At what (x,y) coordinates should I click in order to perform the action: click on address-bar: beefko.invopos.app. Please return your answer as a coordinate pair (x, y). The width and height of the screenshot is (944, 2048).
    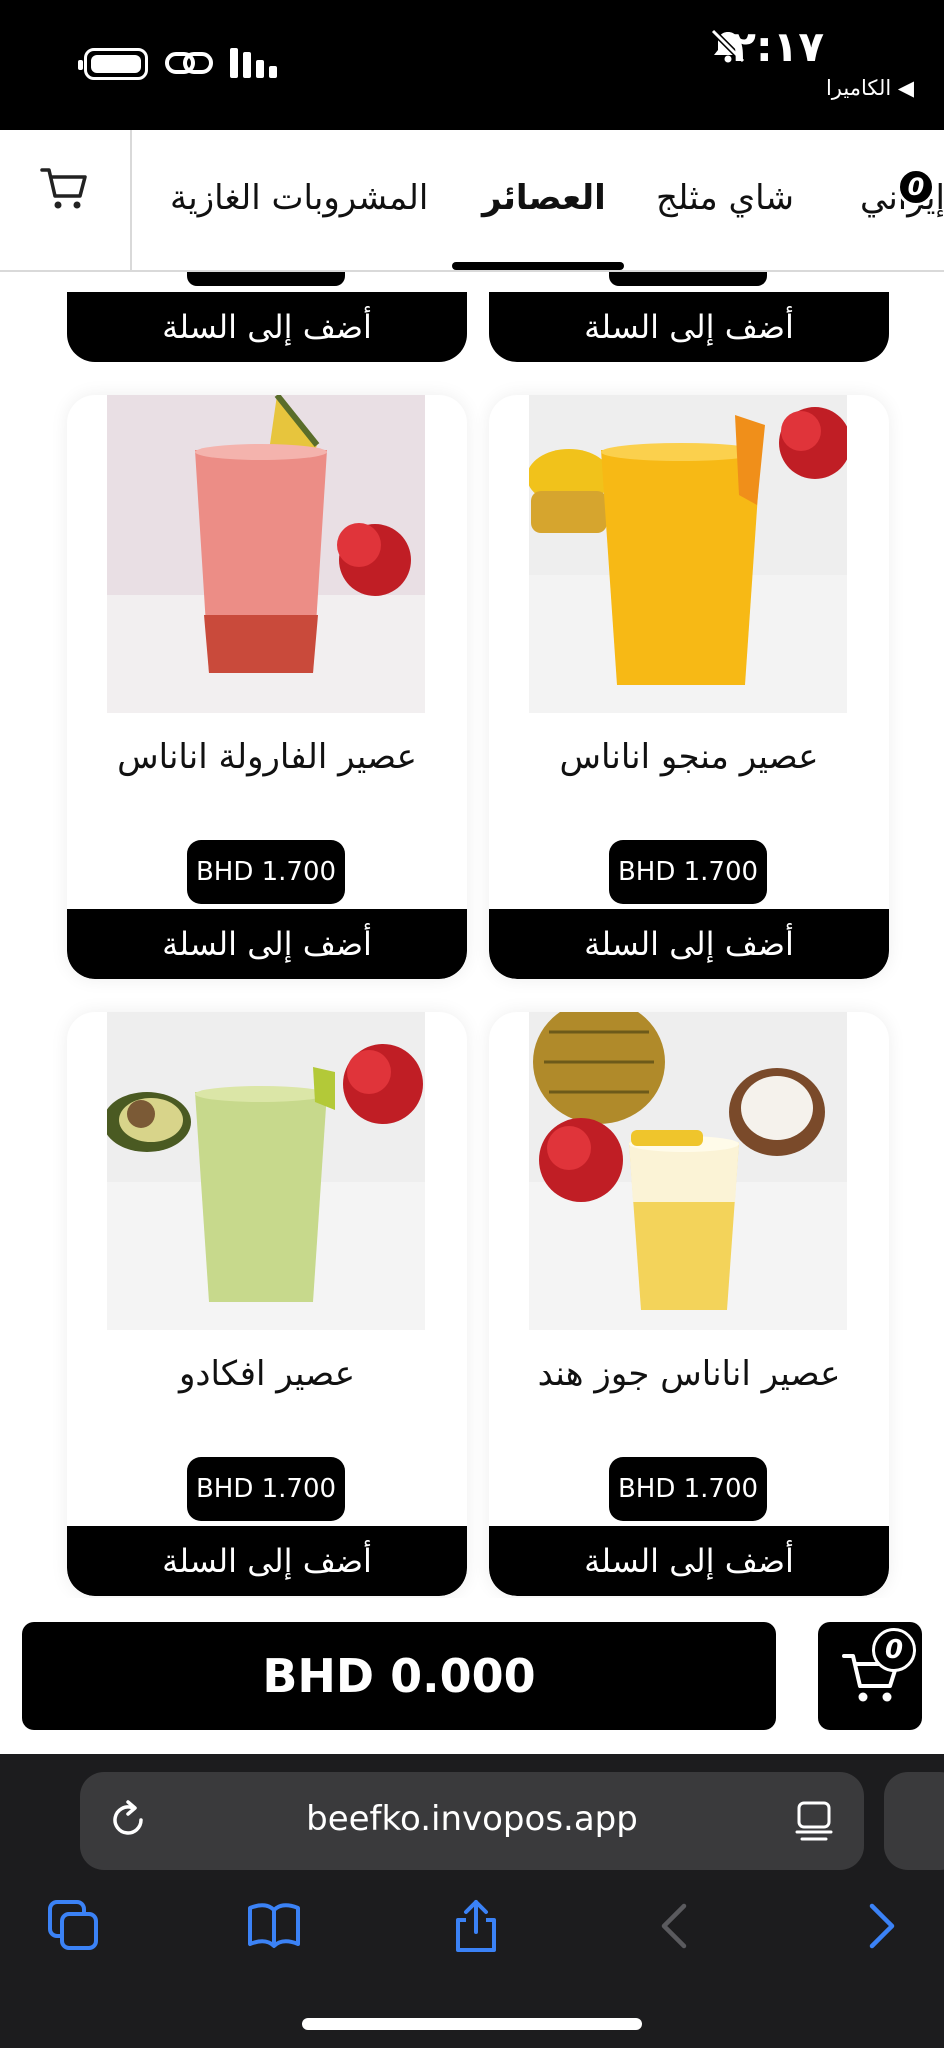
    Looking at the image, I should click on (472, 1821).